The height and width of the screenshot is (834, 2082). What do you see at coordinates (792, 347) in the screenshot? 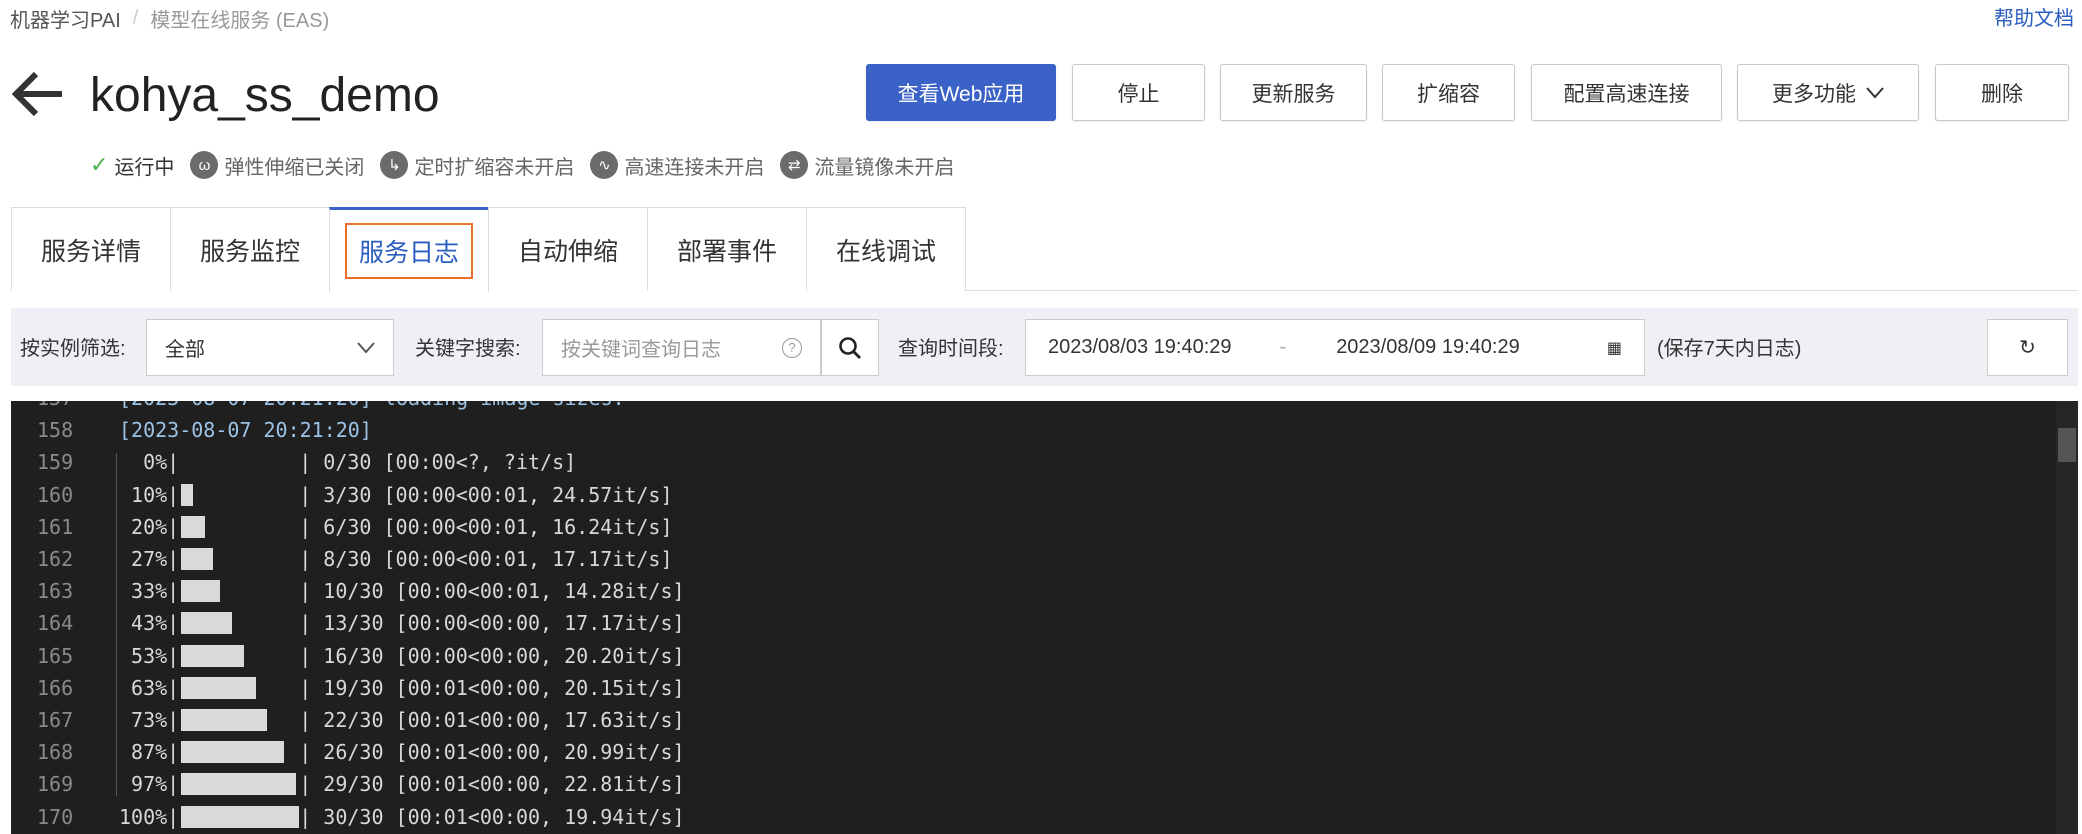
I see `help-question-icon: ?` at bounding box center [792, 347].